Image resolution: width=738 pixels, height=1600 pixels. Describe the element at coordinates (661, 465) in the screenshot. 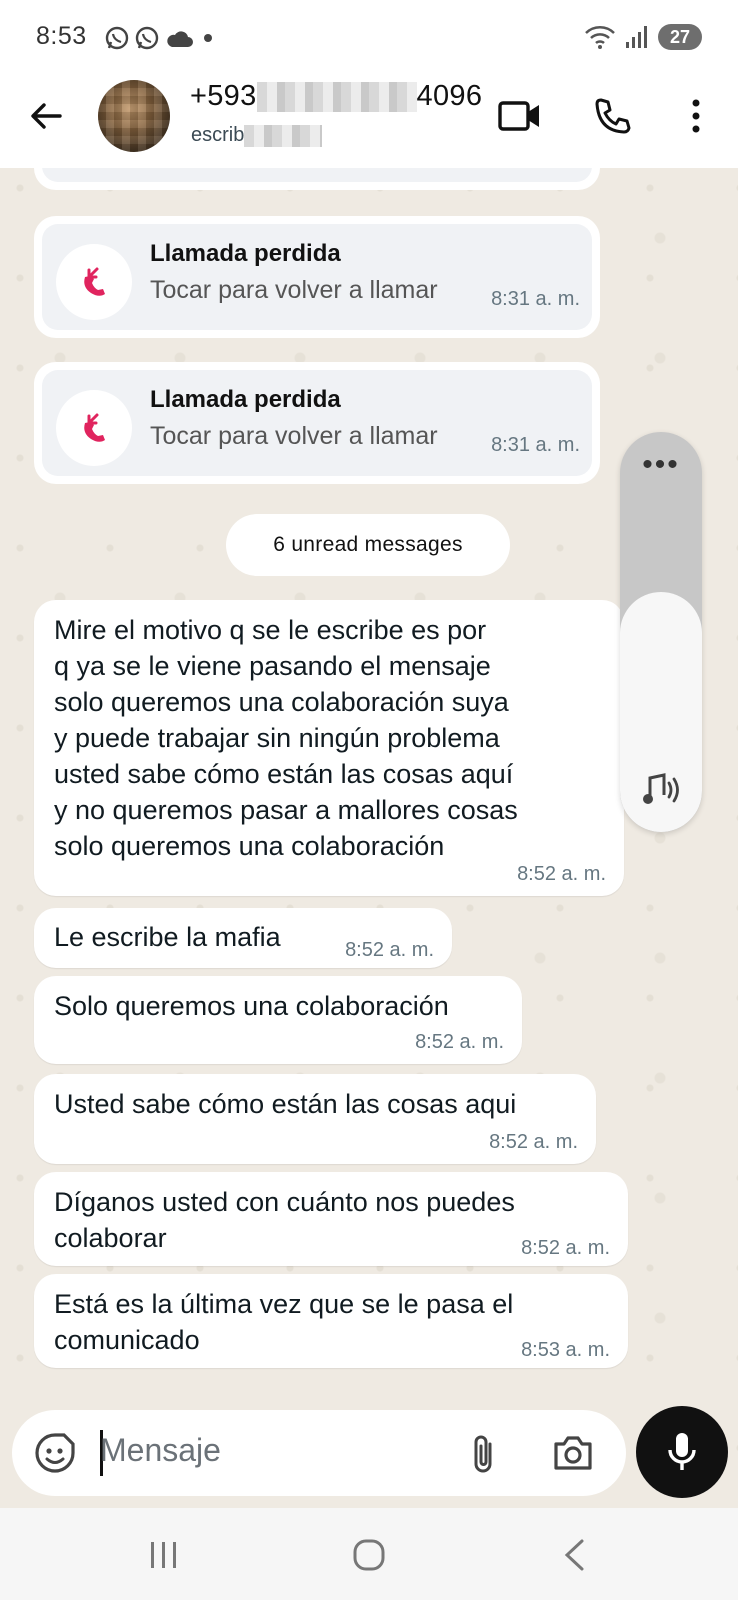

I see `volume-more-options: •••` at that location.